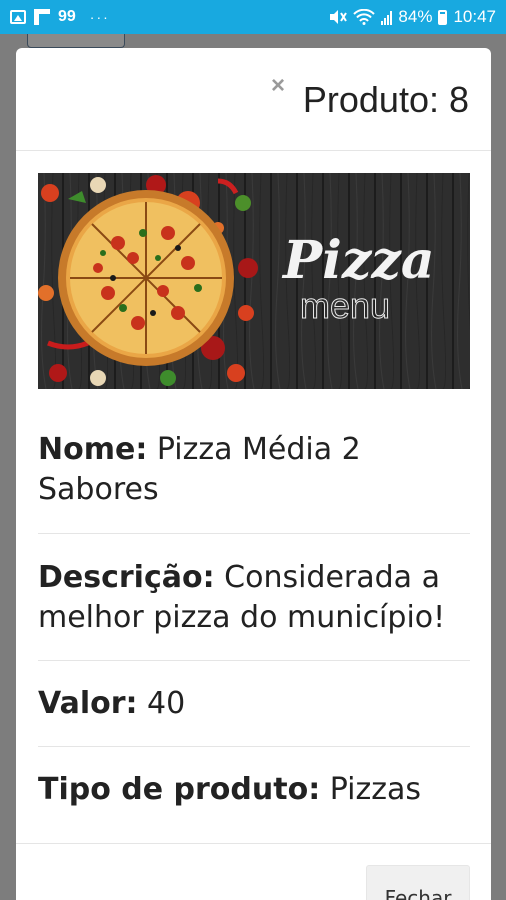 Image resolution: width=506 pixels, height=900 pixels. What do you see at coordinates (415, 16) in the screenshot?
I see `battery-percent: 84%` at bounding box center [415, 16].